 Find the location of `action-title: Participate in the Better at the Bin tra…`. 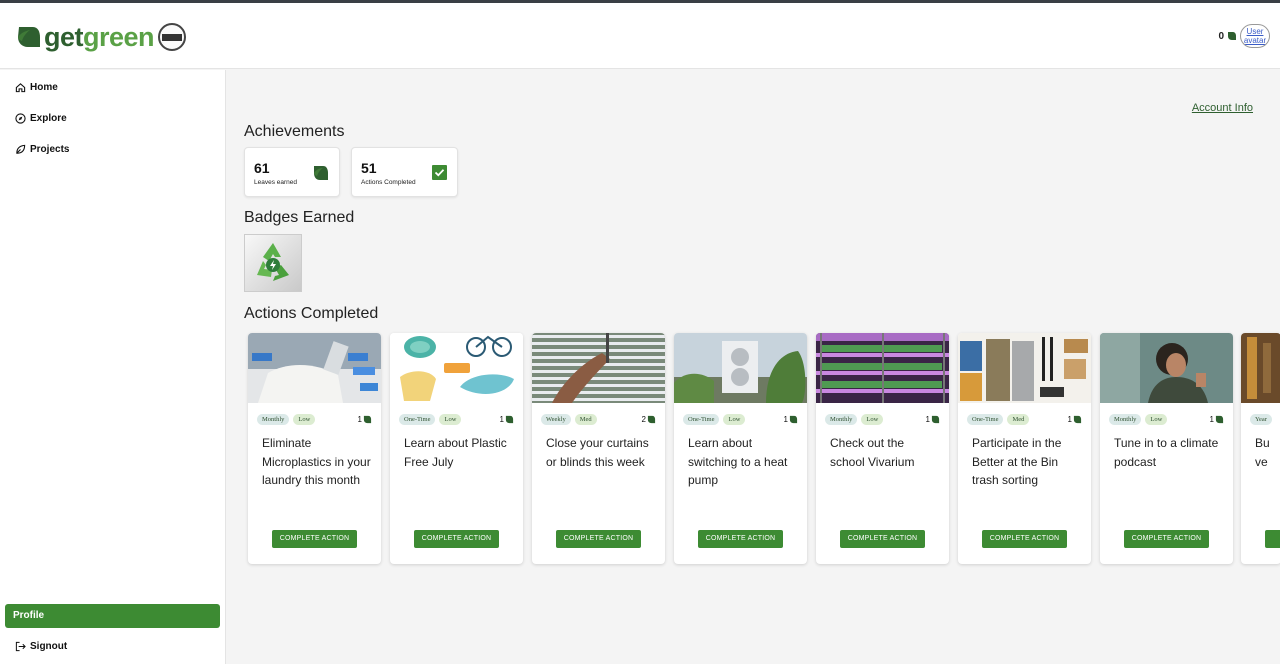

action-title: Participate in the Better at the Bin tra… is located at coordinates (1017, 461).